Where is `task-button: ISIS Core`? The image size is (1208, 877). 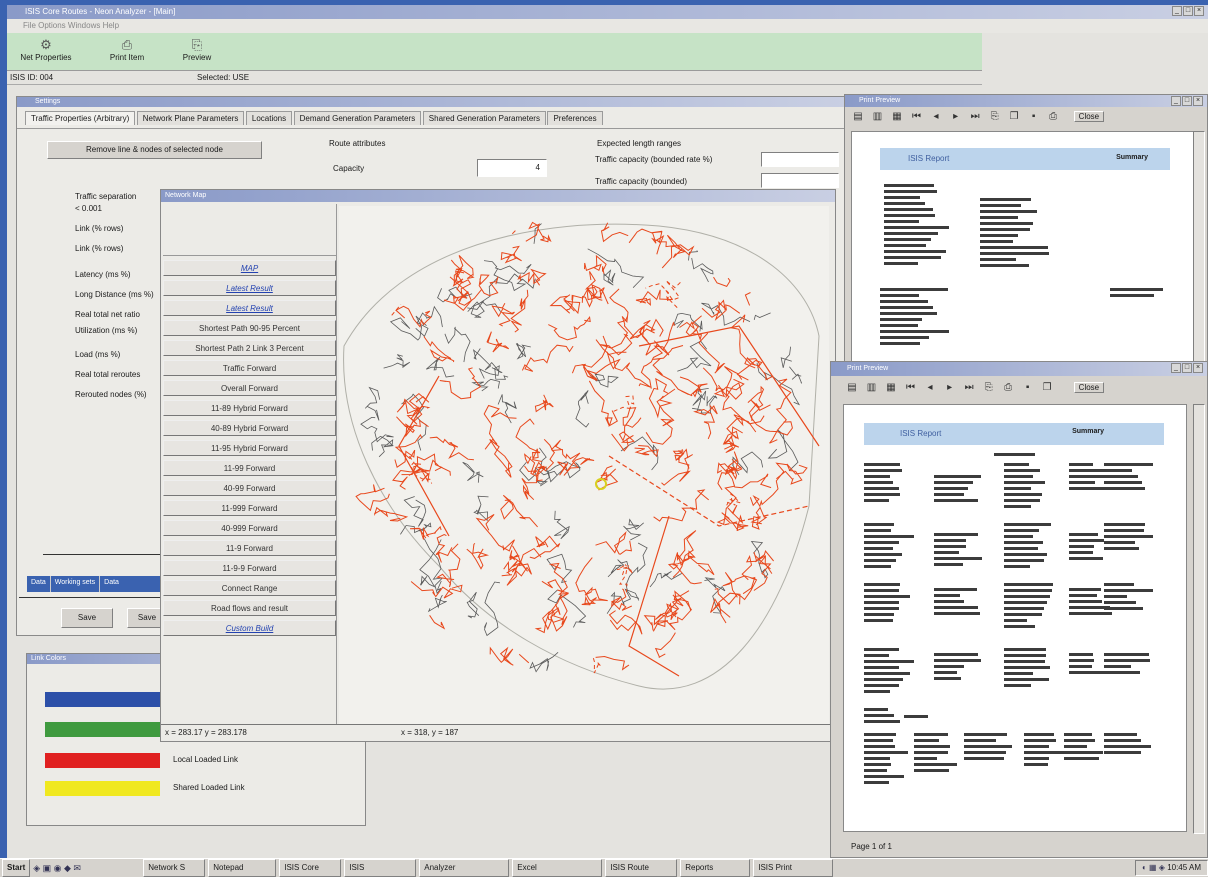
task-button: ISIS Core is located at coordinates (310, 868).